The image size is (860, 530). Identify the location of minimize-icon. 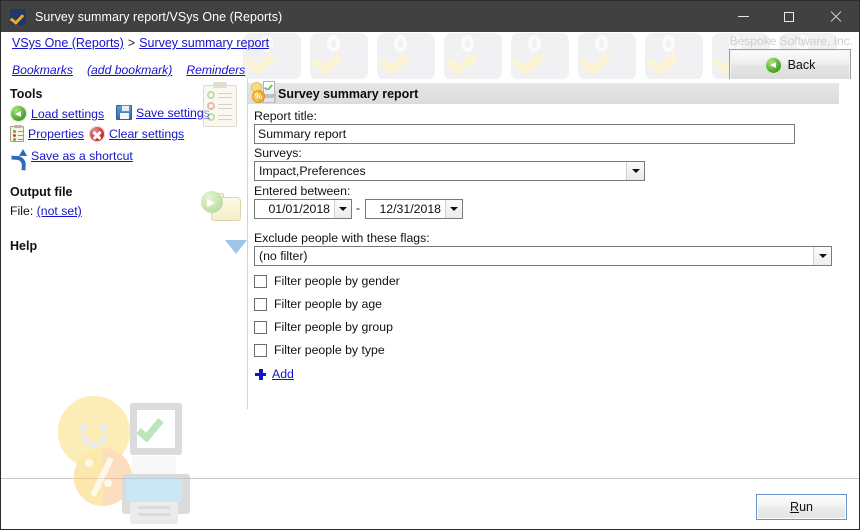
(743, 16).